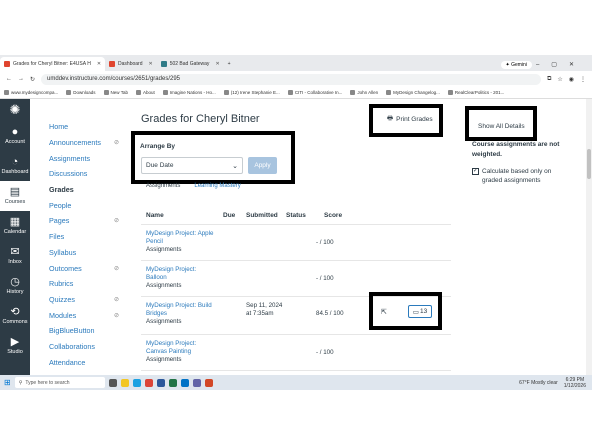  I want to click on bookmark-item: Downloads, so click(81, 92).